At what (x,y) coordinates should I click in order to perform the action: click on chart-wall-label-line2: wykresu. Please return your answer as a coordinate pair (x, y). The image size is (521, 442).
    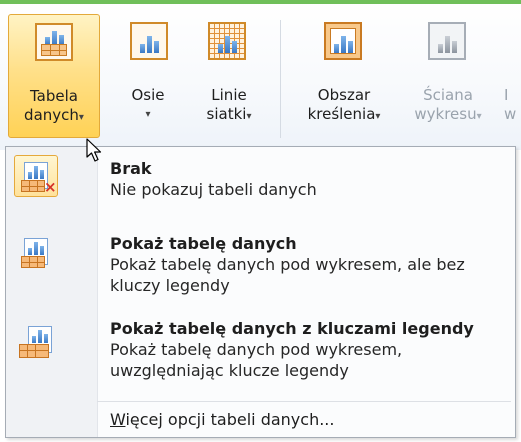
    Looking at the image, I should click on (445, 114).